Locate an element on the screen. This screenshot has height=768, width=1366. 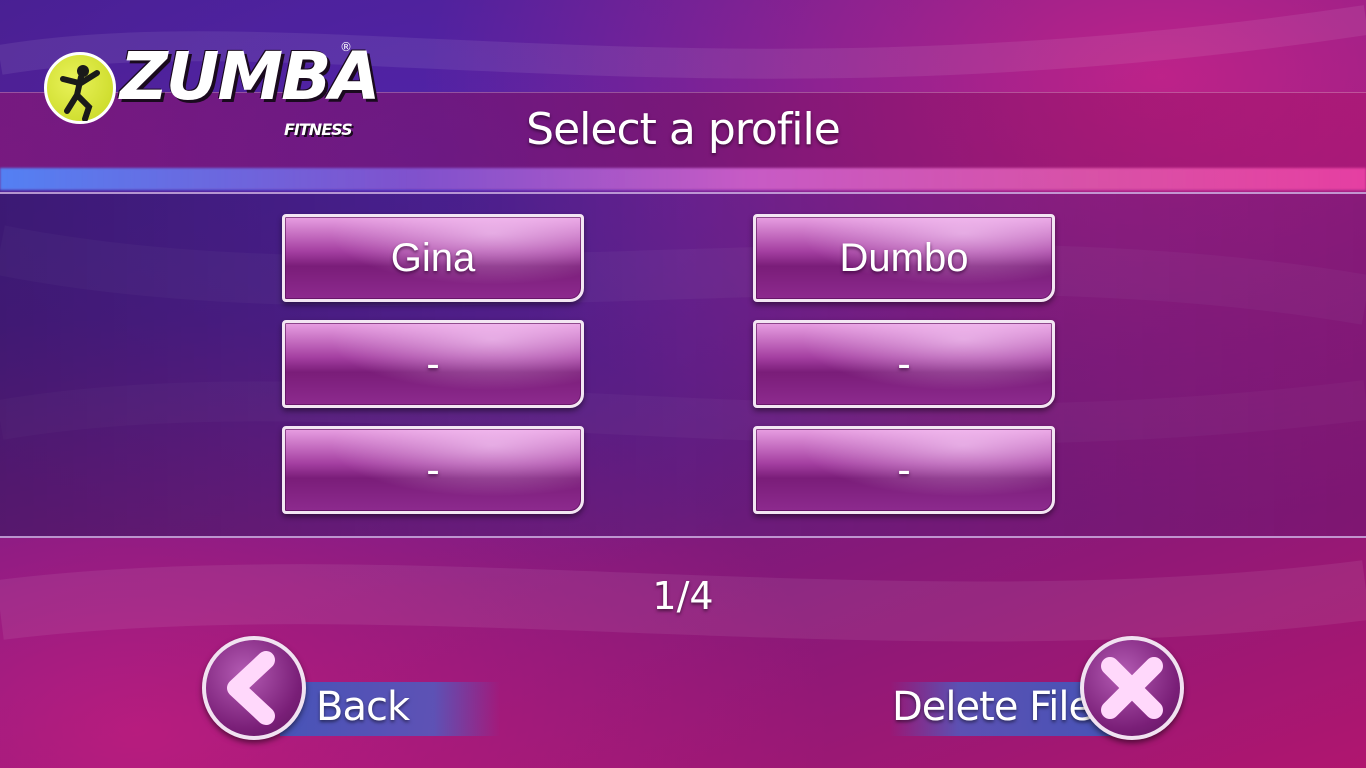
chevron-left-icon is located at coordinates (251, 688).